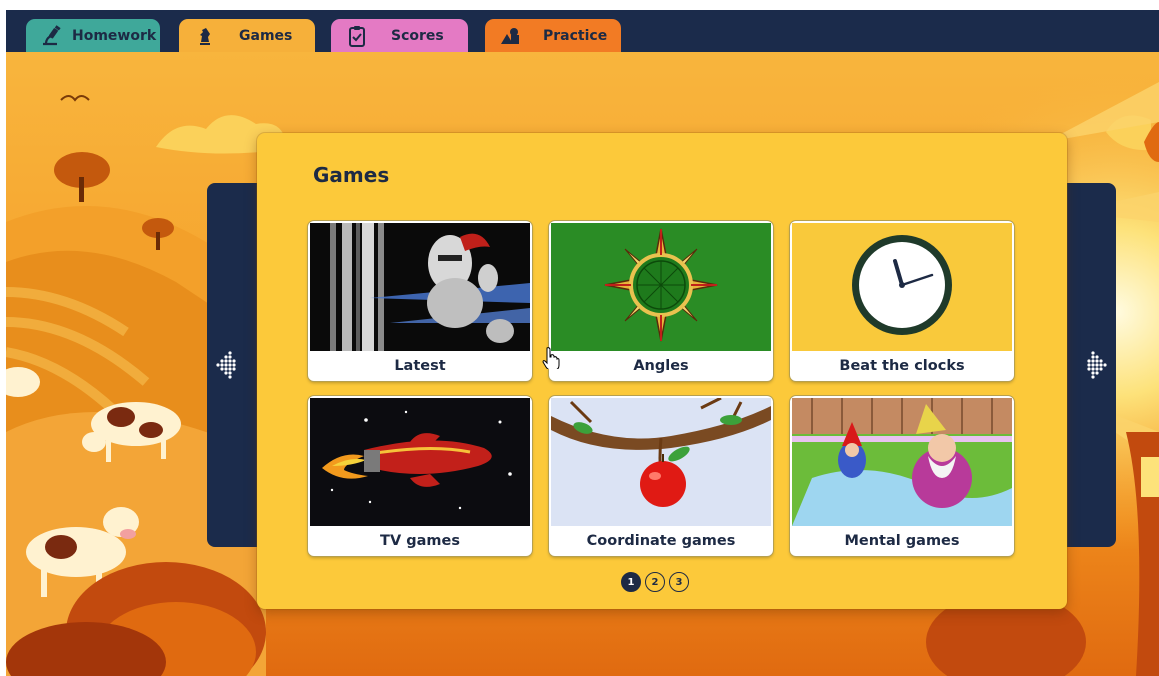 The image size is (1159, 676). I want to click on gnome-image, so click(902, 462).